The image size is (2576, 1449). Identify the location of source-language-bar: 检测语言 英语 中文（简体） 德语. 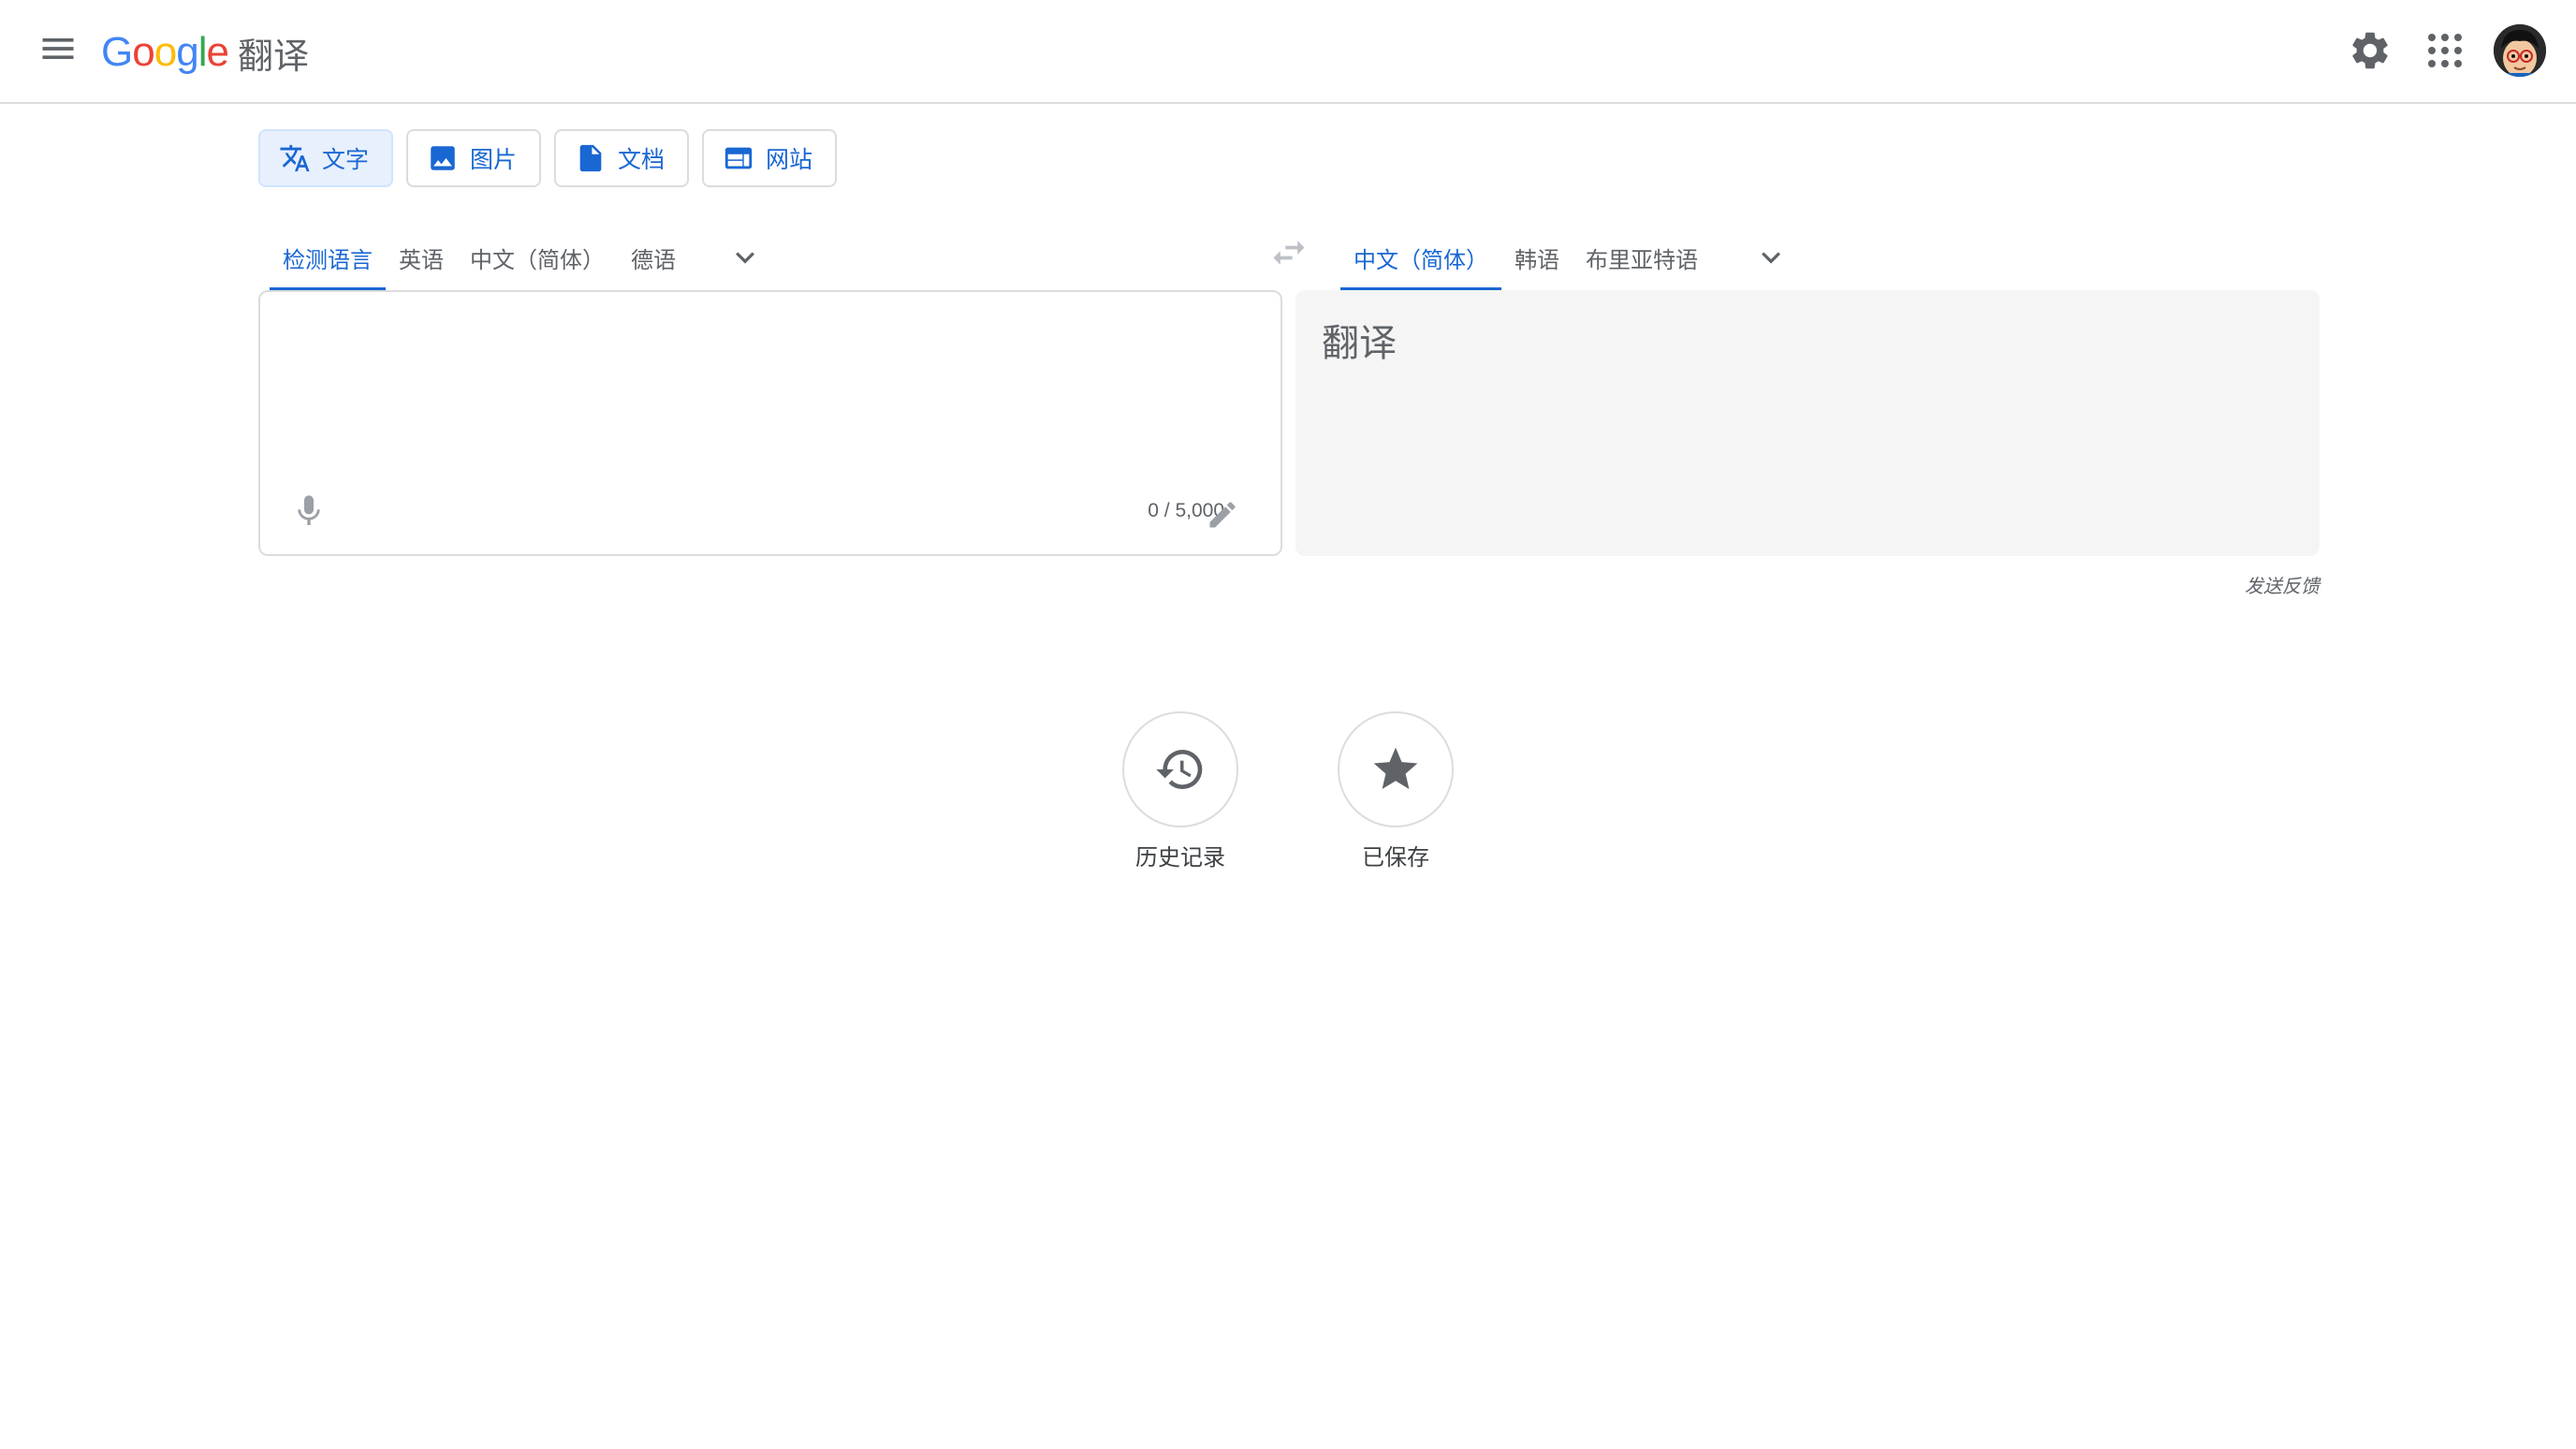
(517, 257).